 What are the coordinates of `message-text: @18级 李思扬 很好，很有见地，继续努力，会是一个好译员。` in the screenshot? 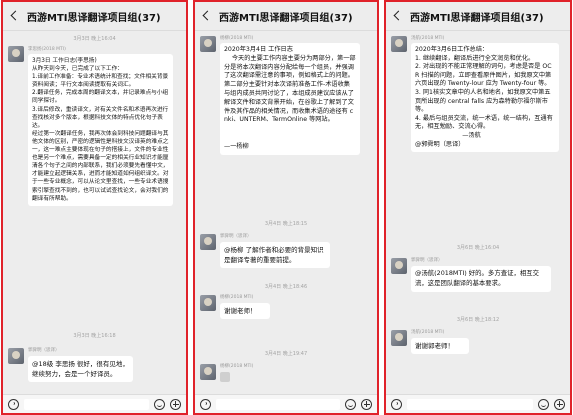 It's located at (80, 369).